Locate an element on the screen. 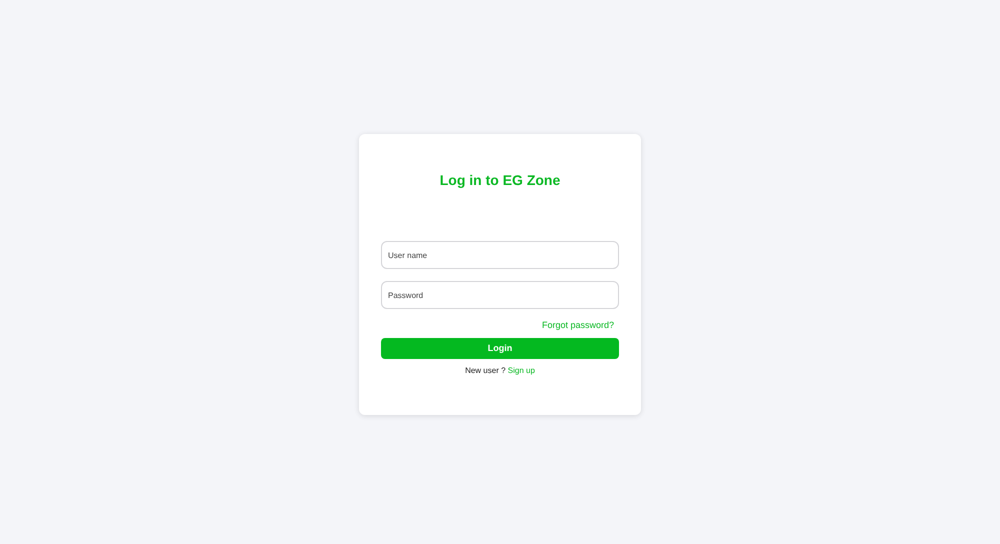 Image resolution: width=1000 pixels, height=544 pixels. username-field: User name is located at coordinates (500, 255).